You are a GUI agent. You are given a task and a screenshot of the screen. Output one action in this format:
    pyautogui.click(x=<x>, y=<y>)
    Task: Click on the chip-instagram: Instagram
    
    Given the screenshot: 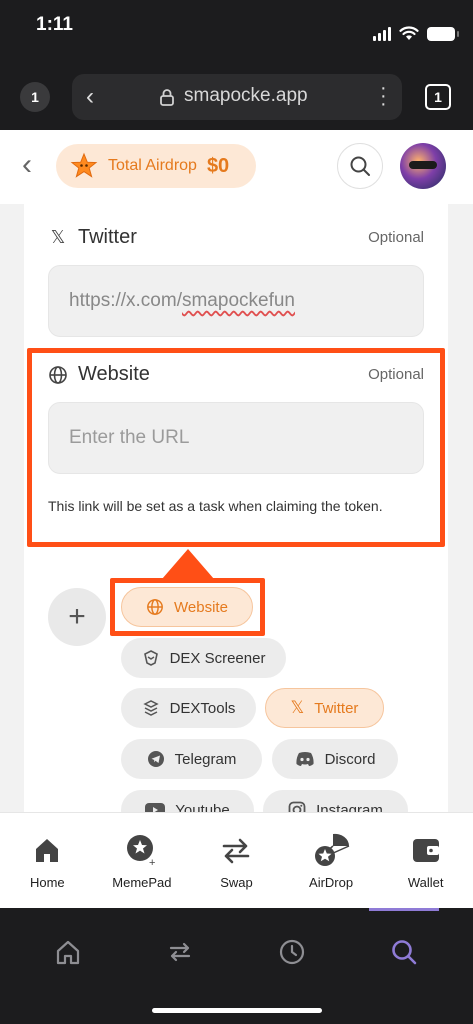 What is the action you would take?
    pyautogui.click(x=335, y=801)
    